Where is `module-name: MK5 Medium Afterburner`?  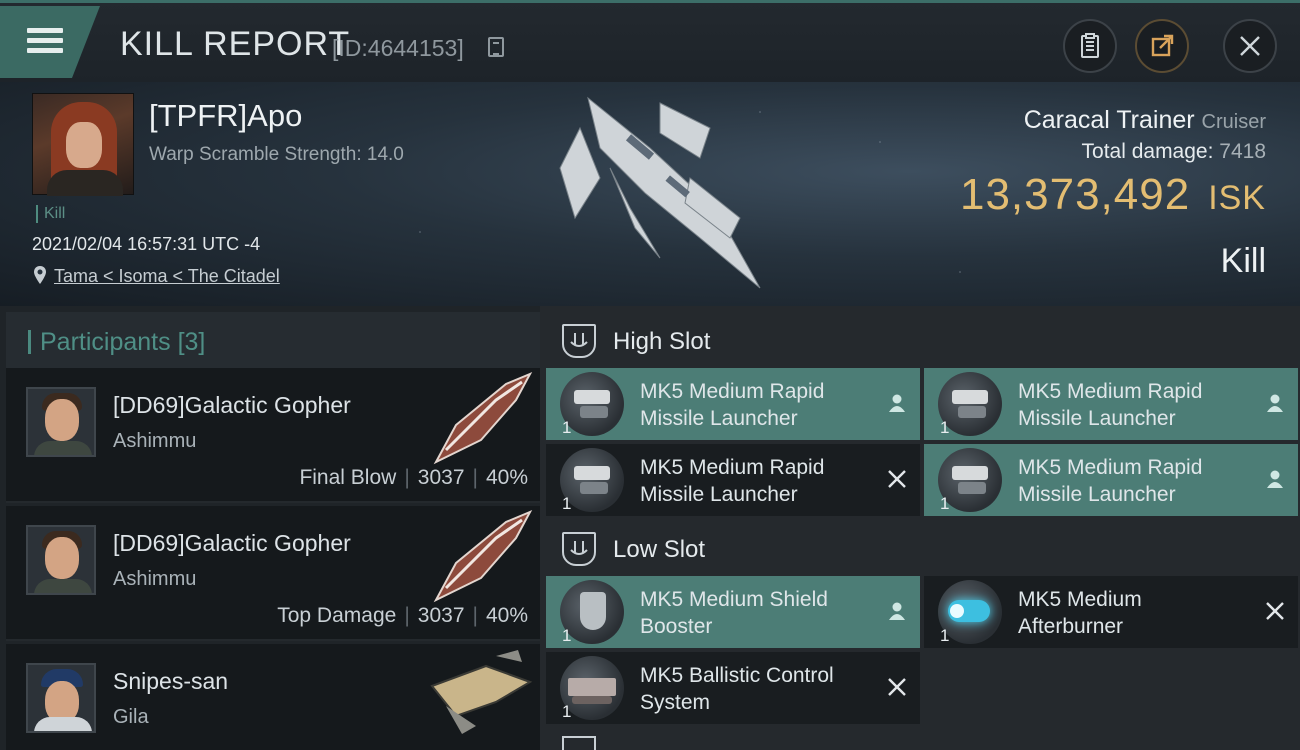 module-name: MK5 Medium Afterburner is located at coordinates (1080, 613).